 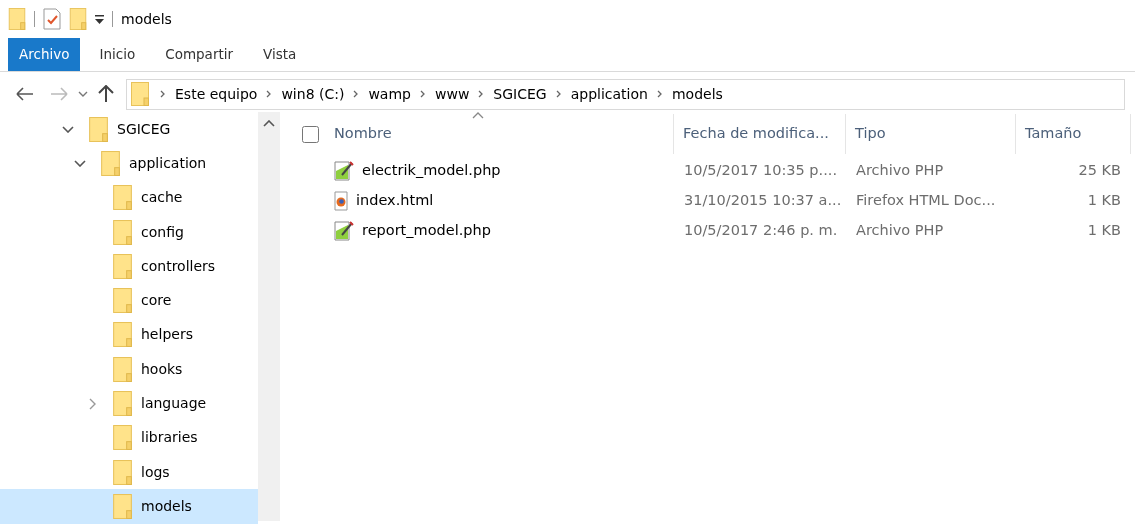 I want to click on window-title: models, so click(x=146, y=19).